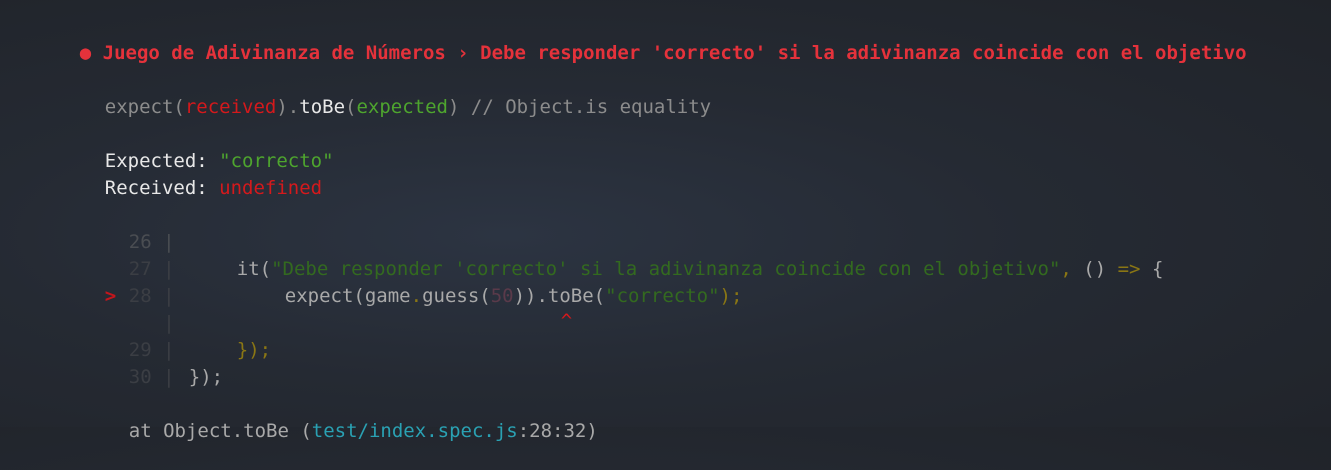 The height and width of the screenshot is (470, 1331). What do you see at coordinates (322, 107) in the screenshot?
I see `matcher-tobe: toBe` at bounding box center [322, 107].